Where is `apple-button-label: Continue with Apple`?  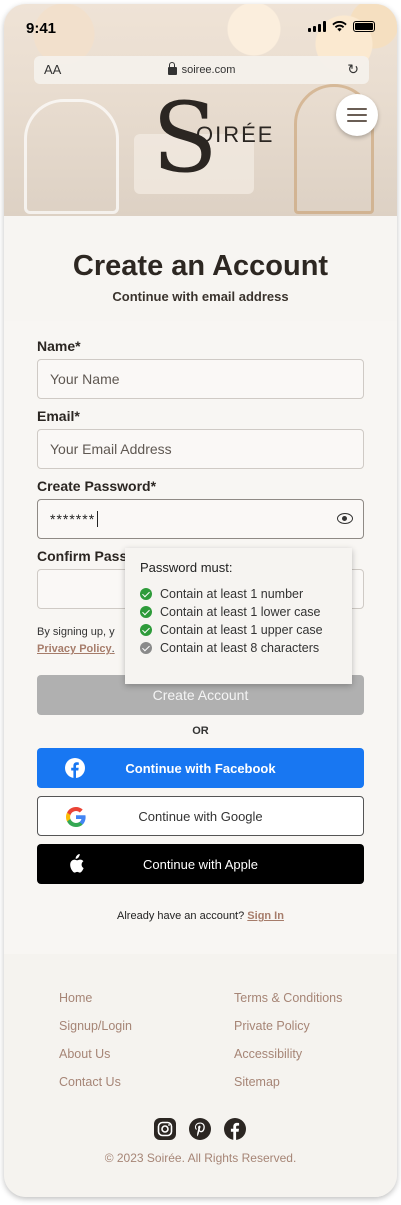
apple-button-label: Continue with Apple is located at coordinates (200, 864).